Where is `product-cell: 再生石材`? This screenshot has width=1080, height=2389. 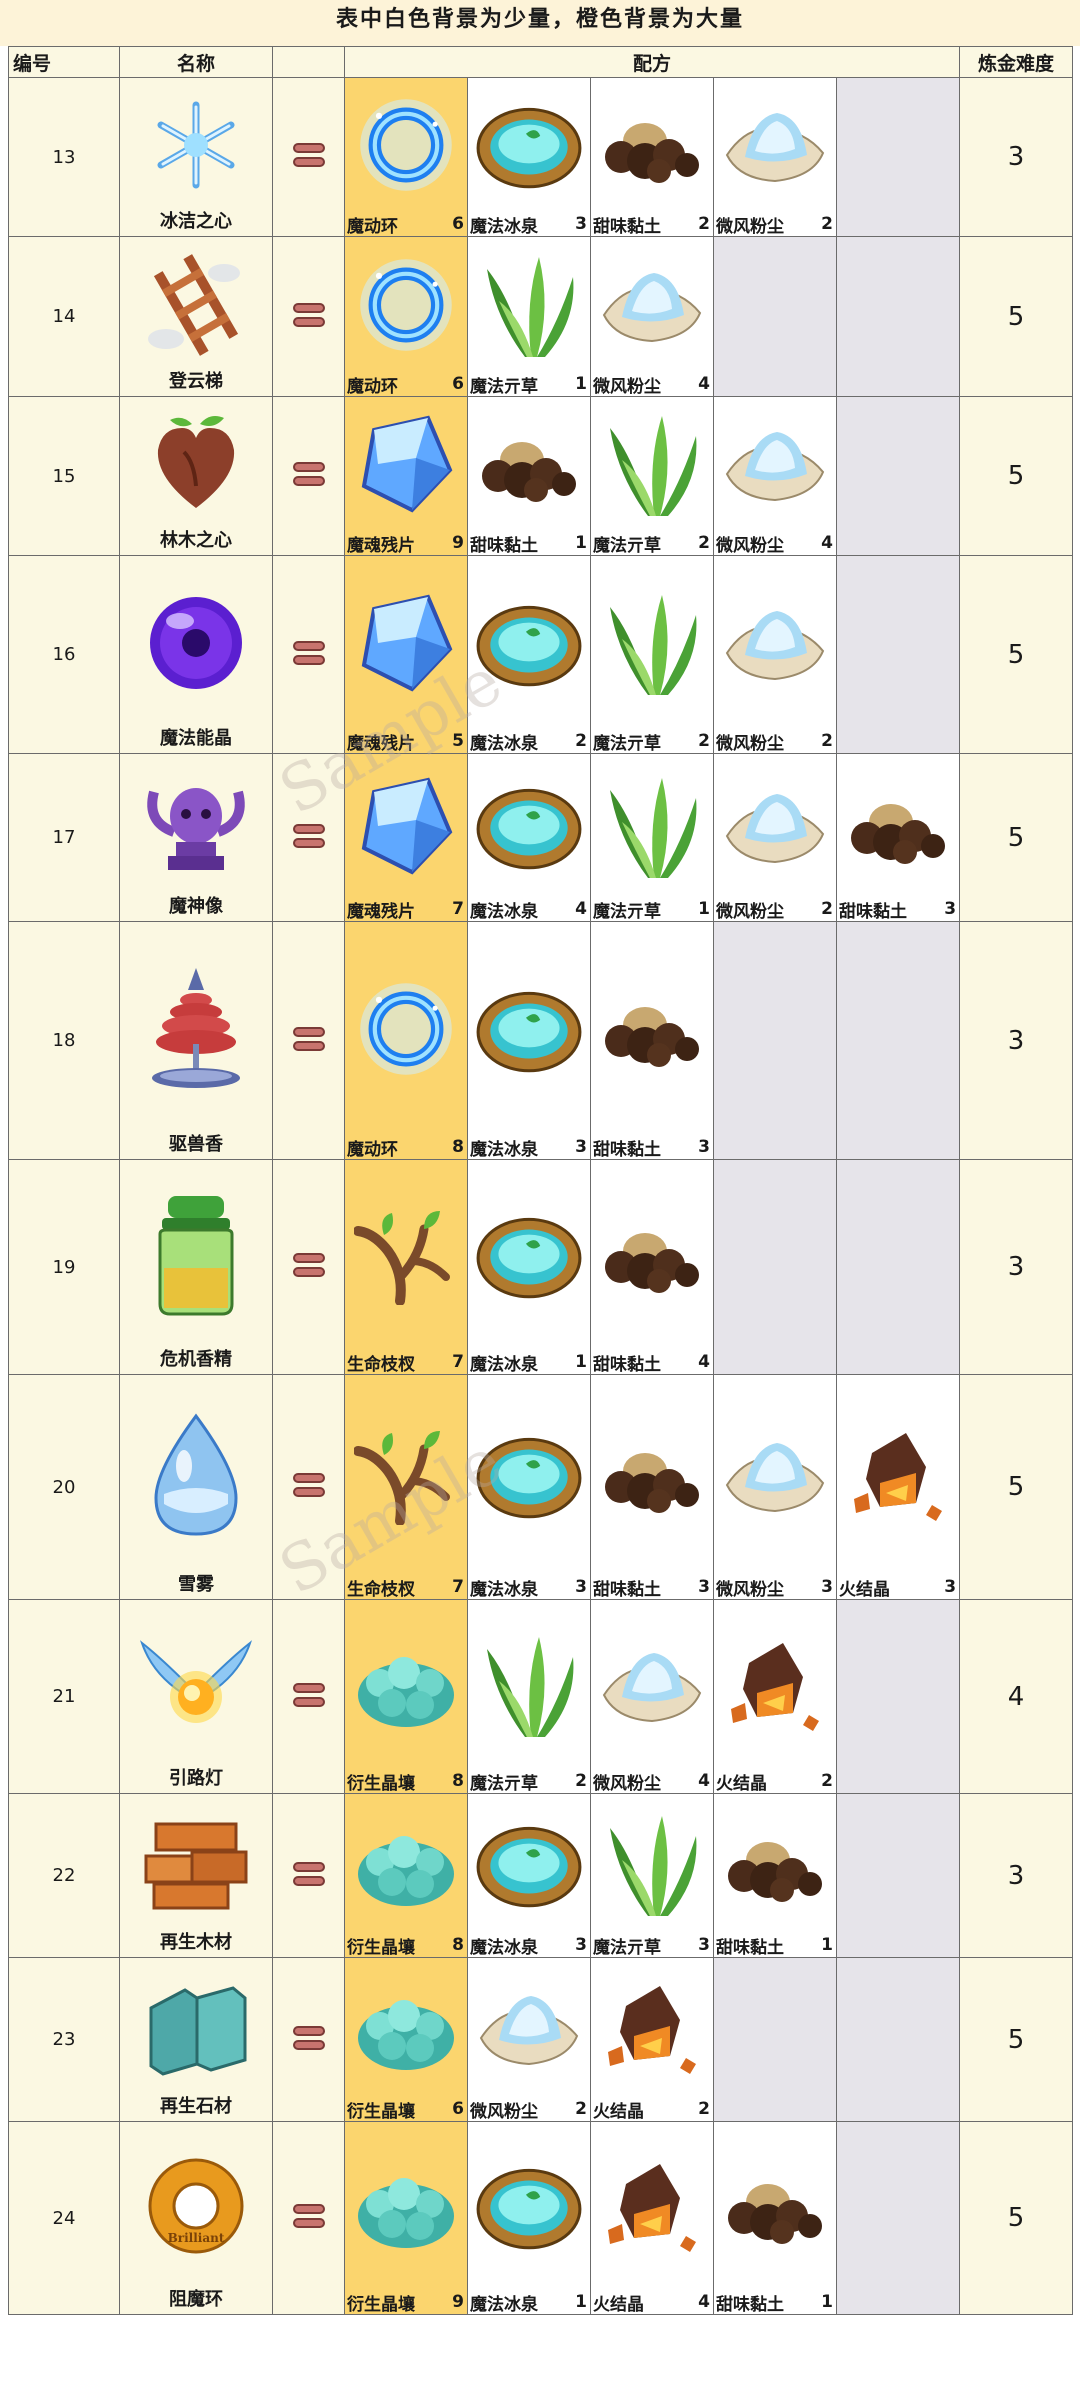
product-cell: 再生石材 is located at coordinates (196, 2039).